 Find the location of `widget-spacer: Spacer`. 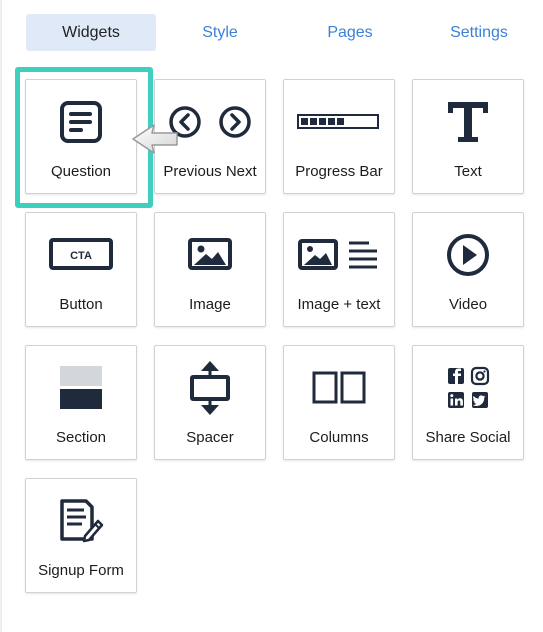

widget-spacer: Spacer is located at coordinates (210, 402).